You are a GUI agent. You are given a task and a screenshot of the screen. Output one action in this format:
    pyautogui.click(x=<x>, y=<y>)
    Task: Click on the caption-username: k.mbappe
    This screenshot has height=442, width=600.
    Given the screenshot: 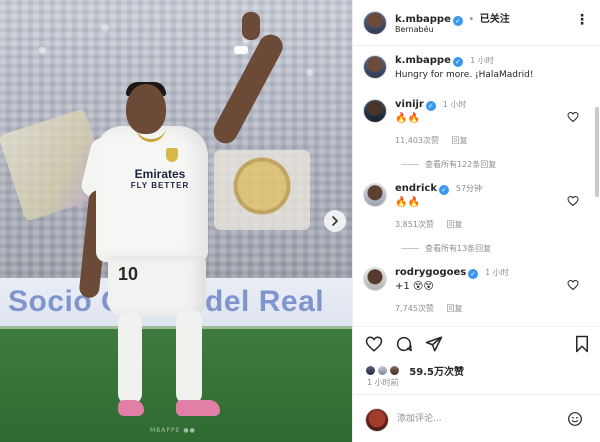 What is the action you would take?
    pyautogui.click(x=423, y=60)
    